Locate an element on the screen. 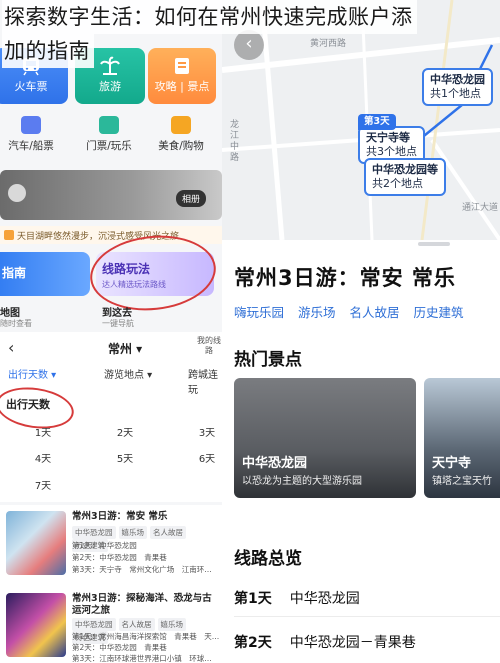  guide-card-label: 指南 is located at coordinates (14, 273).